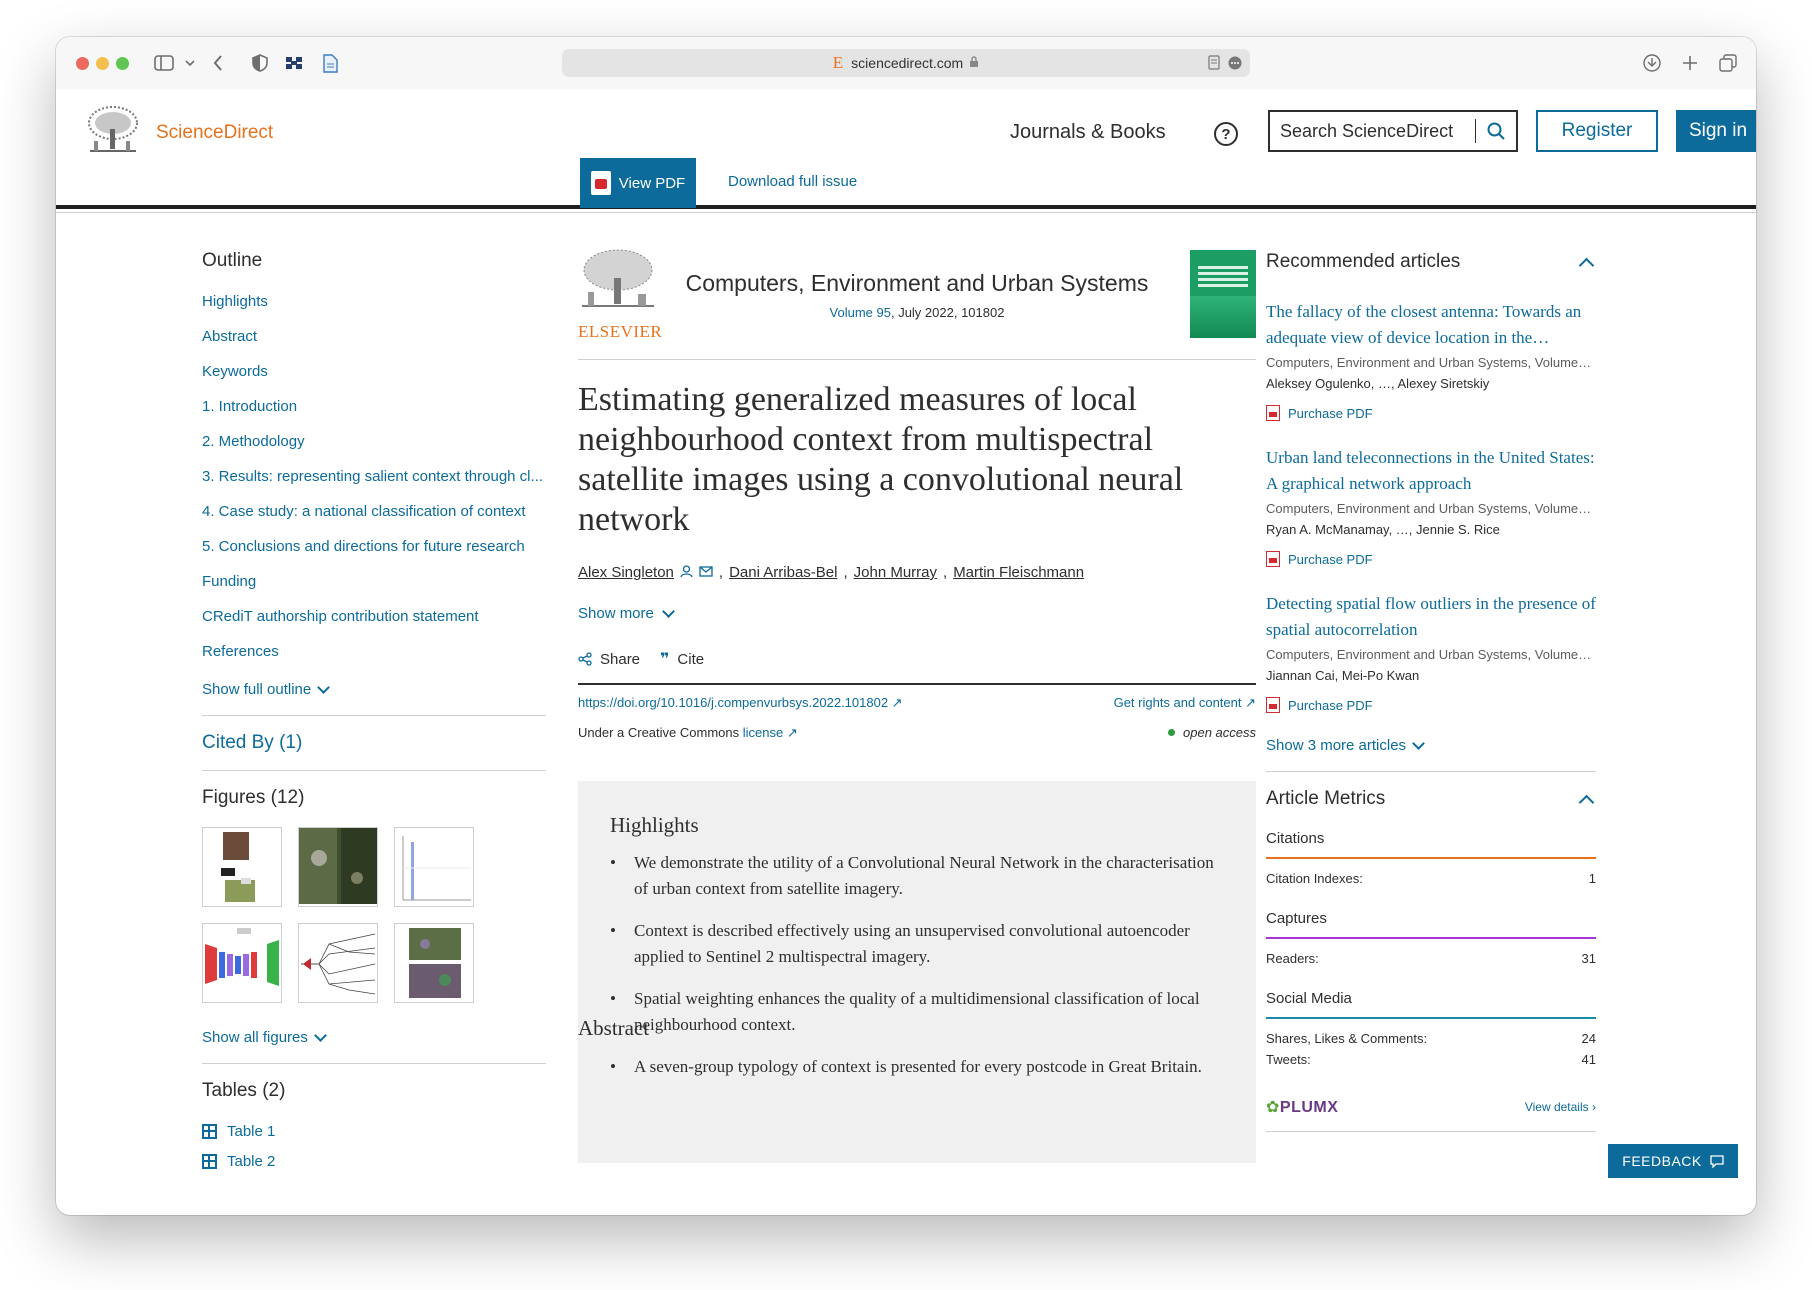 This screenshot has width=1812, height=1290. What do you see at coordinates (1560, 1107) in the screenshot?
I see `view-details-link: View details ›` at bounding box center [1560, 1107].